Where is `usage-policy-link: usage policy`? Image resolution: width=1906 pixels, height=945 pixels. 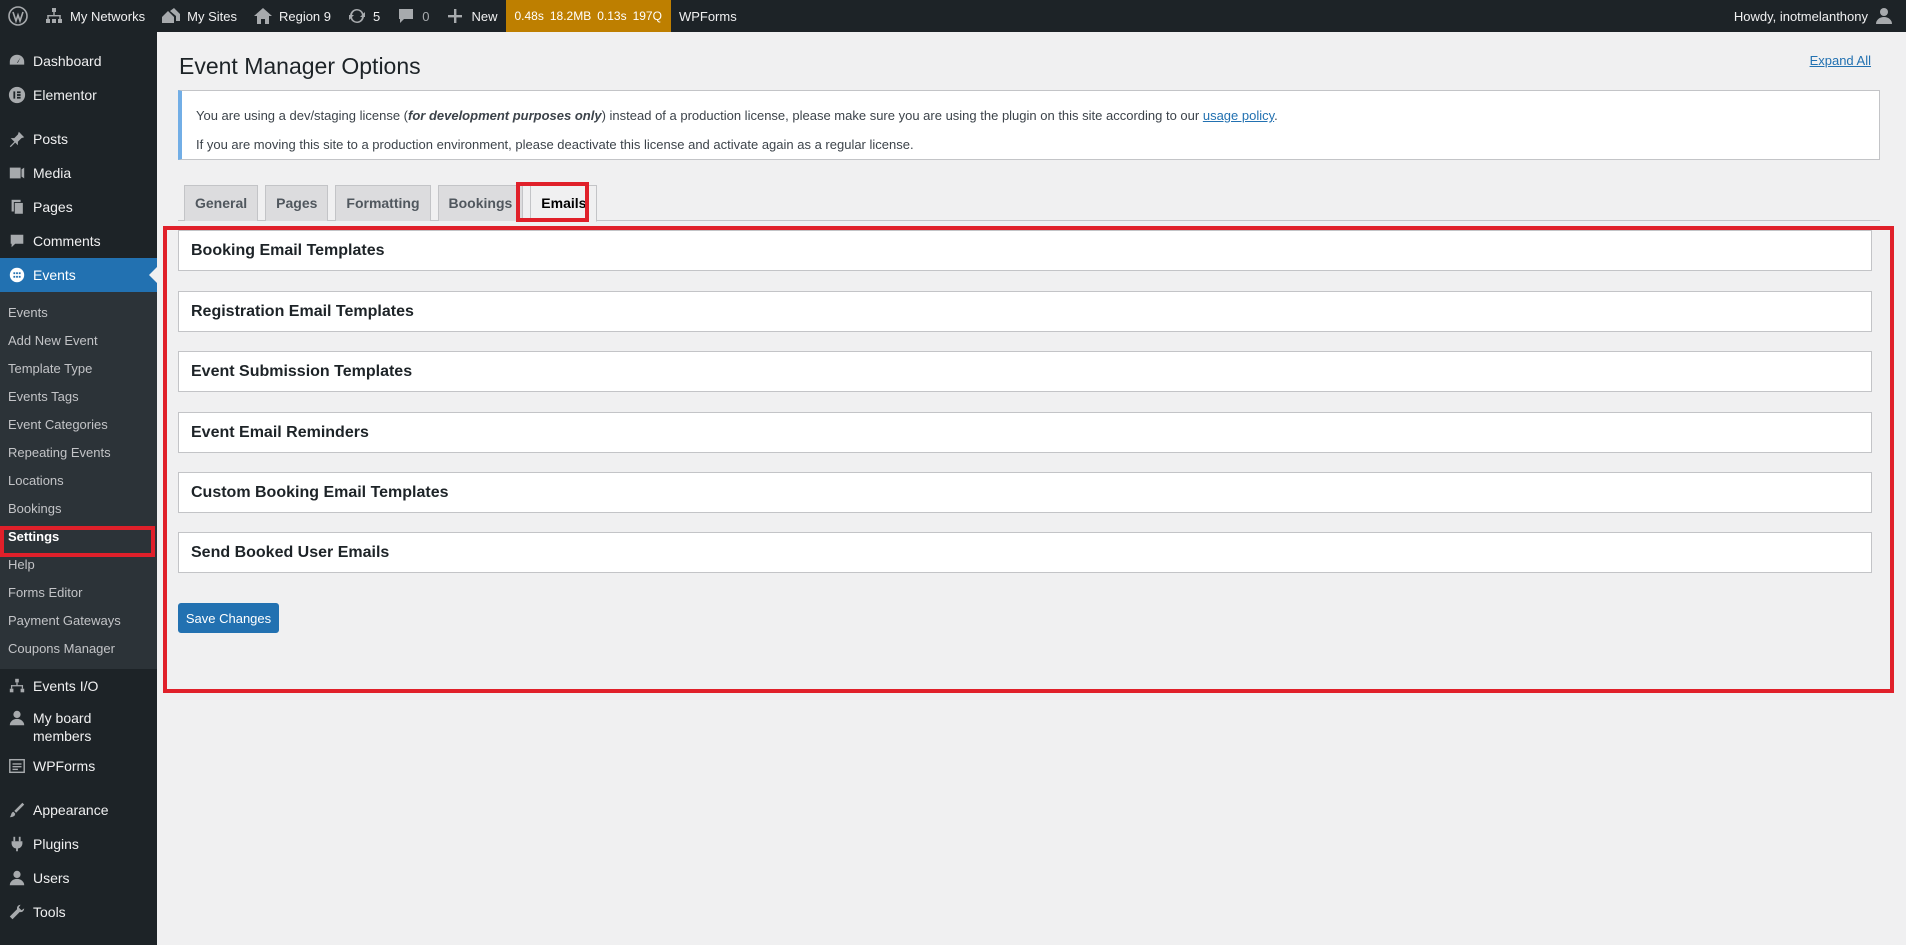
usage-policy-link: usage policy is located at coordinates (1238, 115).